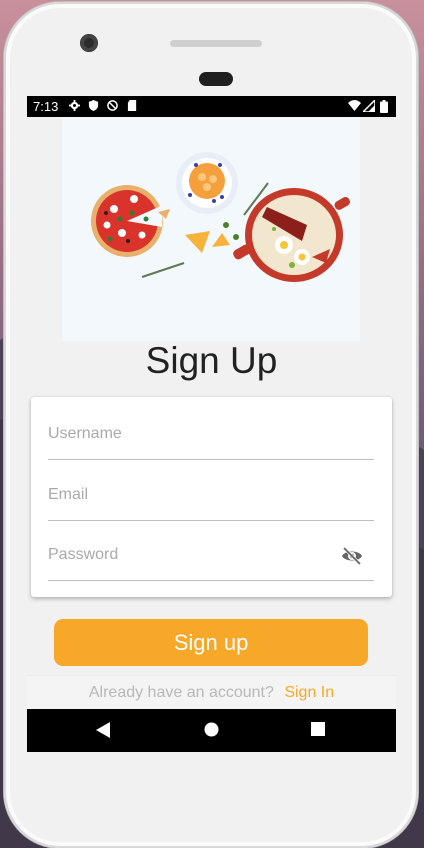 The image size is (424, 848). Describe the element at coordinates (309, 692) in the screenshot. I see `signin-link: Sign In` at that location.